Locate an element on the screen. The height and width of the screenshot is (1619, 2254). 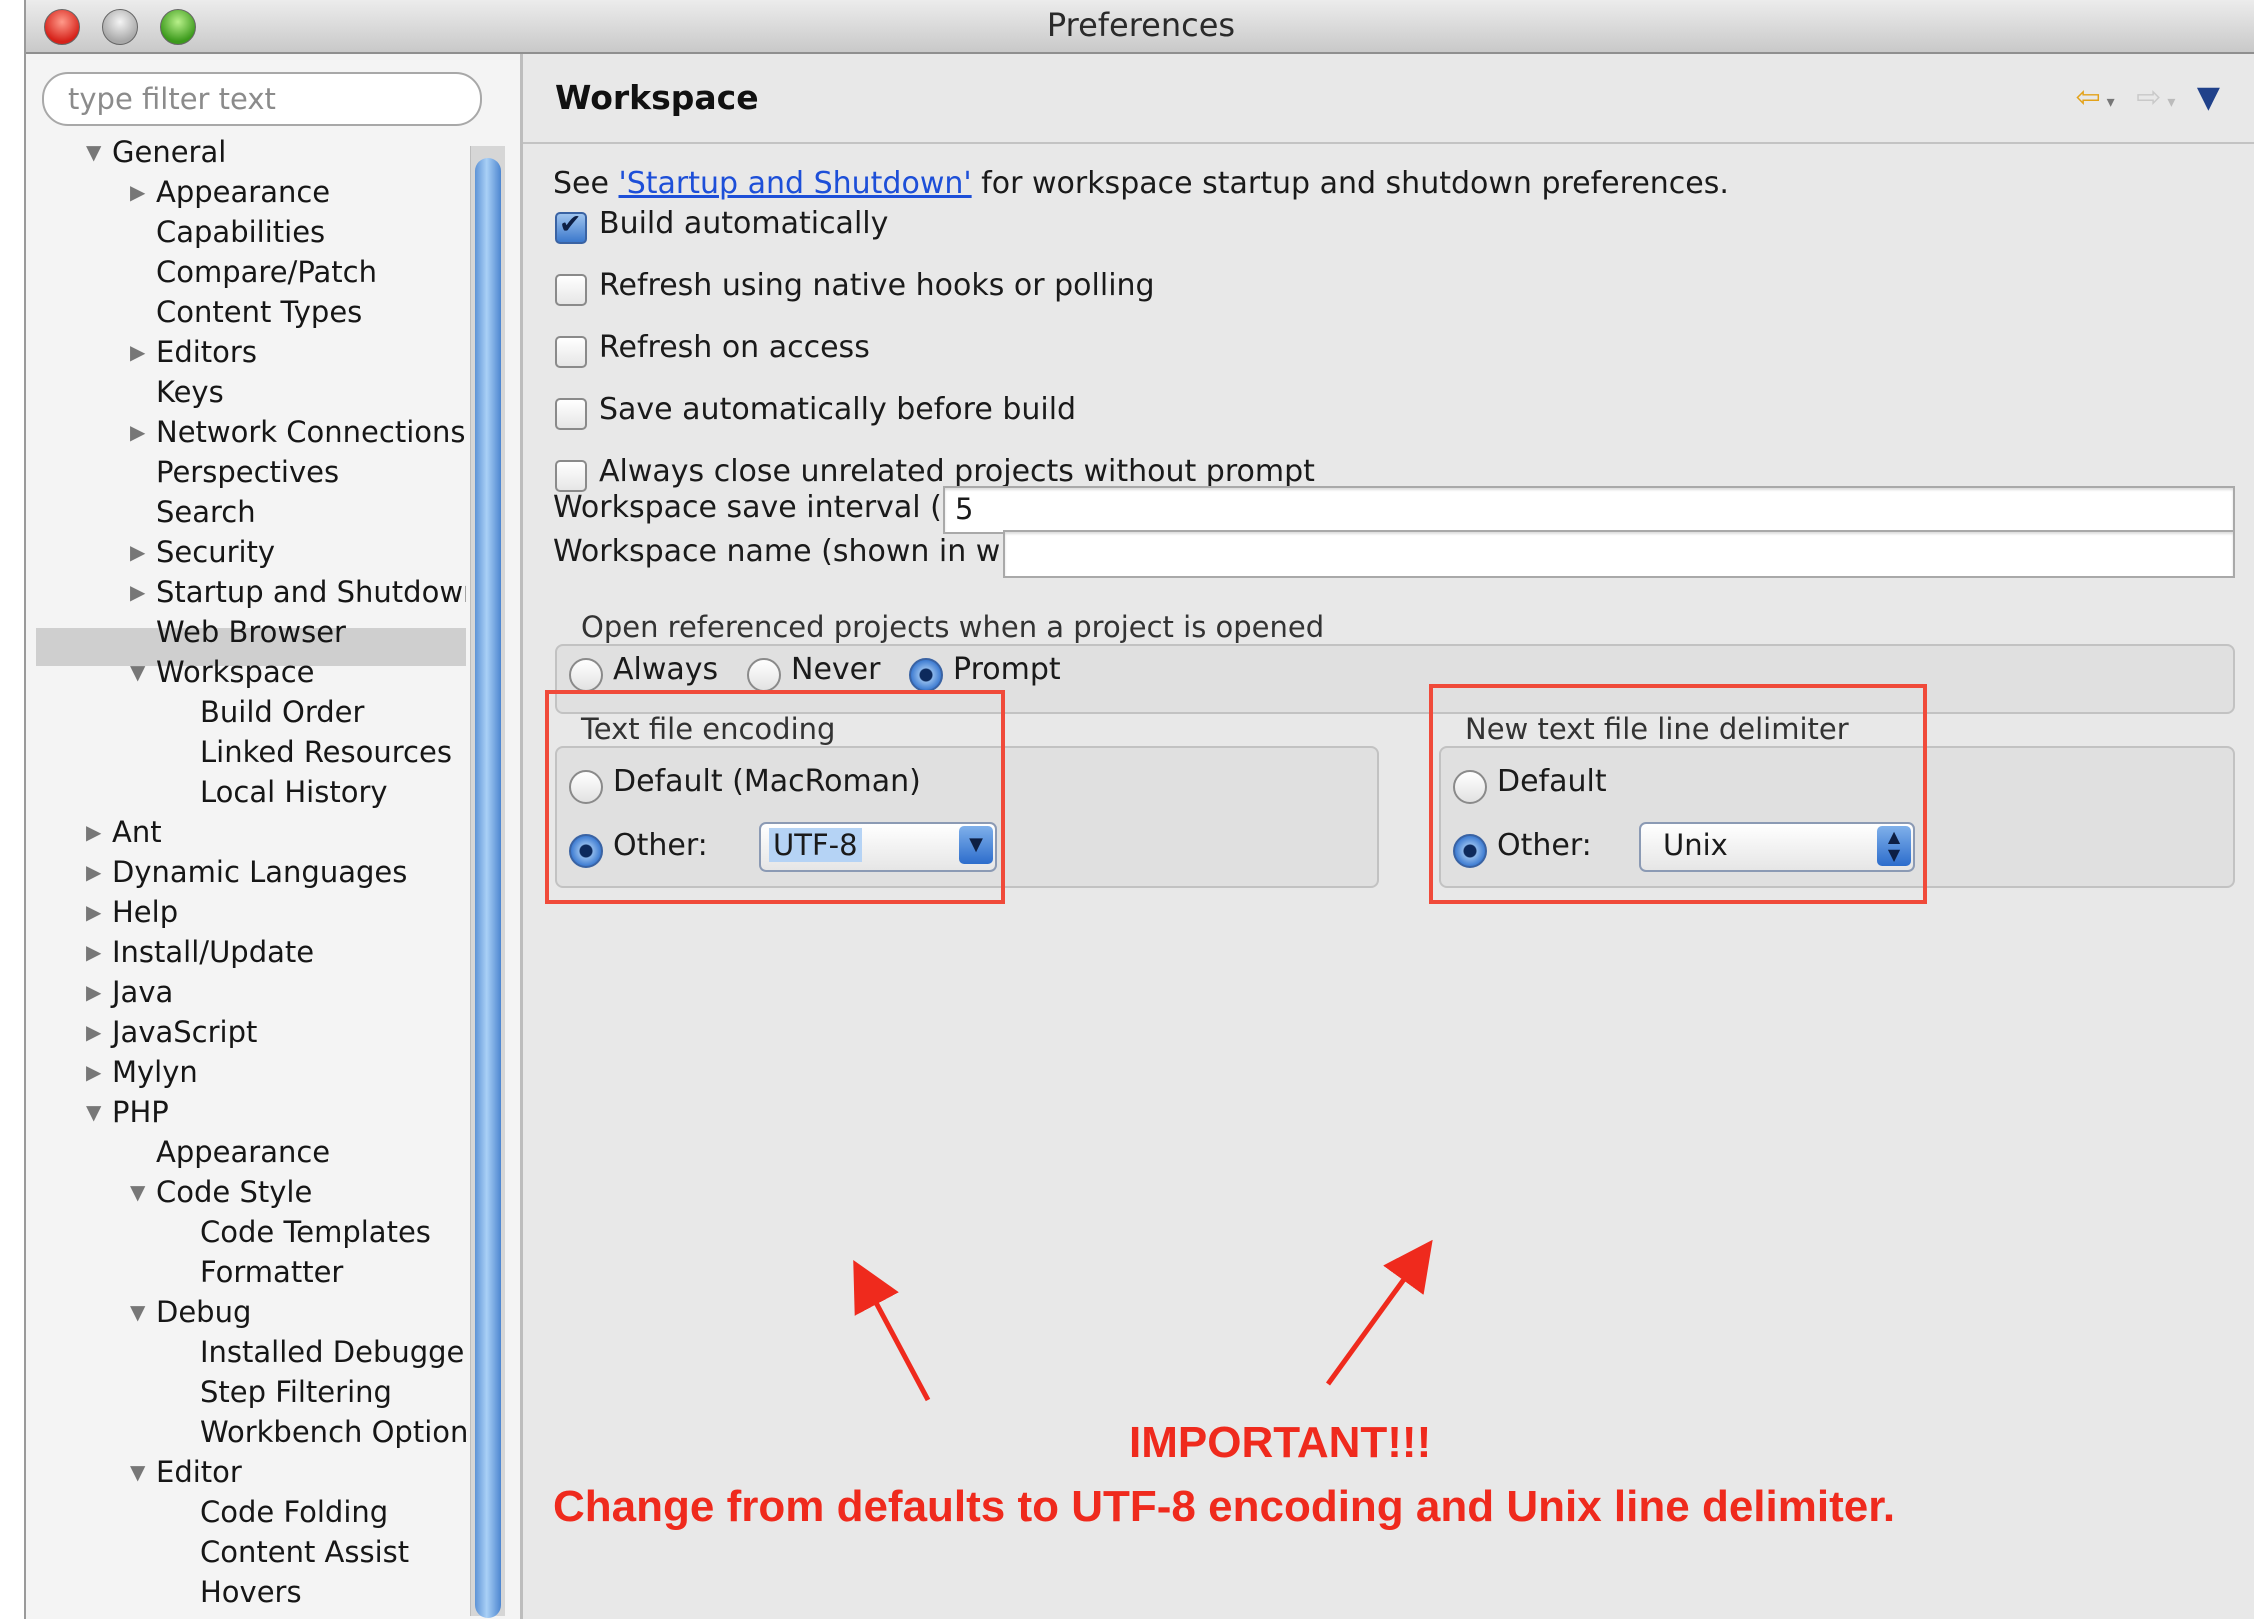
tree-item: ▶ JavaScript is located at coordinates (172, 1032).